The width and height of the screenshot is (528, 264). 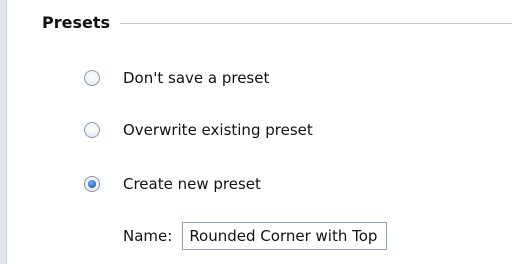 What do you see at coordinates (81, 23) in the screenshot?
I see `presets-group-title: Presets` at bounding box center [81, 23].